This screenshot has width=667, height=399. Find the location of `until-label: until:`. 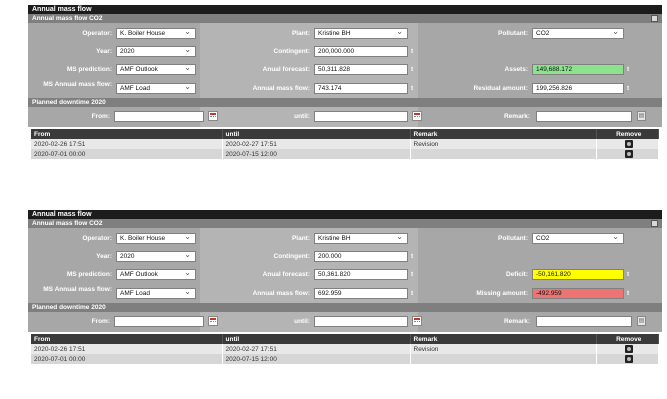

until-label: until: is located at coordinates (302, 321).